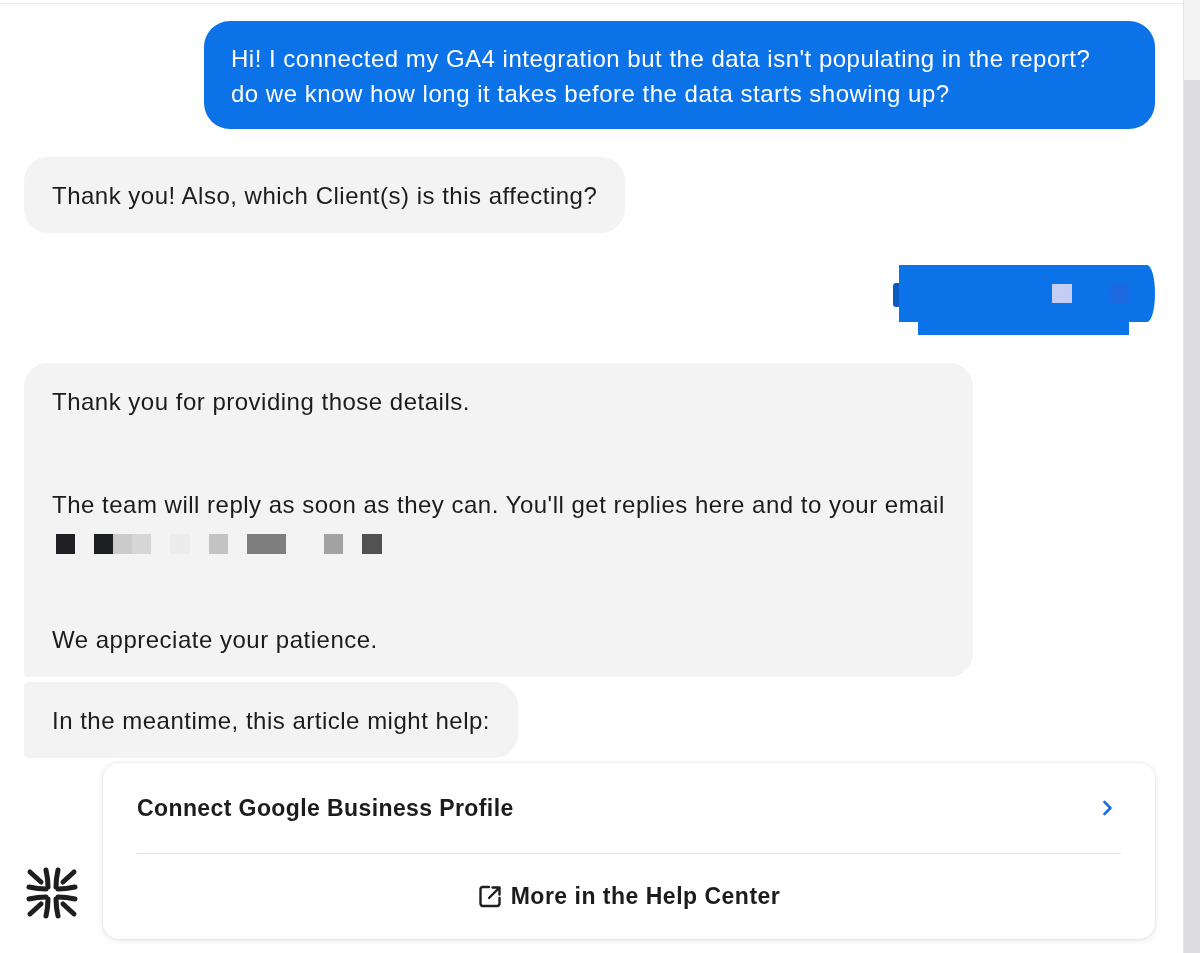 The width and height of the screenshot is (1200, 953). What do you see at coordinates (325, 196) in the screenshot?
I see `message-text: Thank you! Also, which Client(s) is this affecting?` at bounding box center [325, 196].